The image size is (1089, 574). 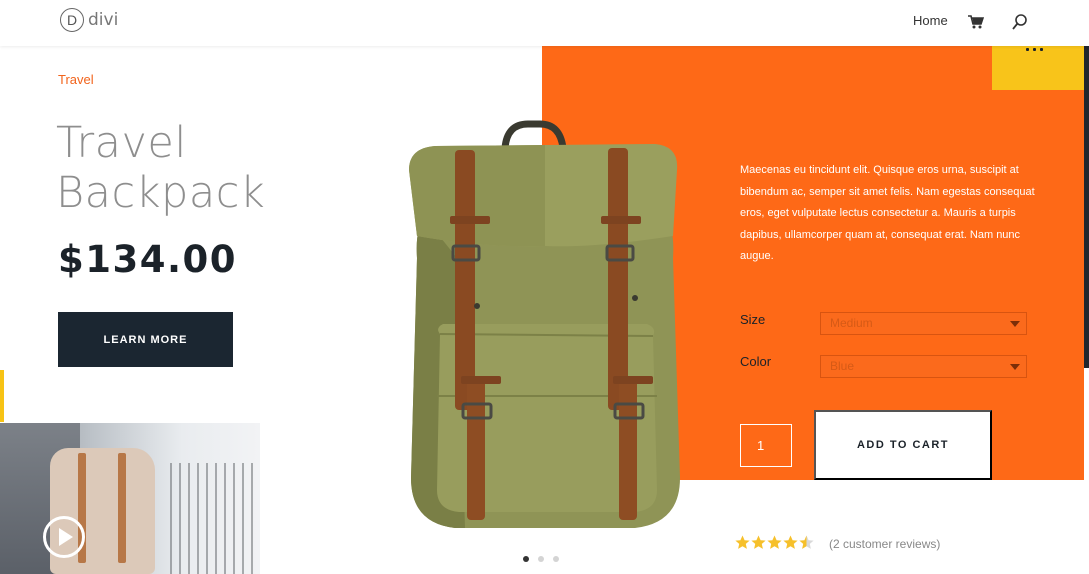 What do you see at coordinates (1035, 49) in the screenshot?
I see `menu-dots-icon` at bounding box center [1035, 49].